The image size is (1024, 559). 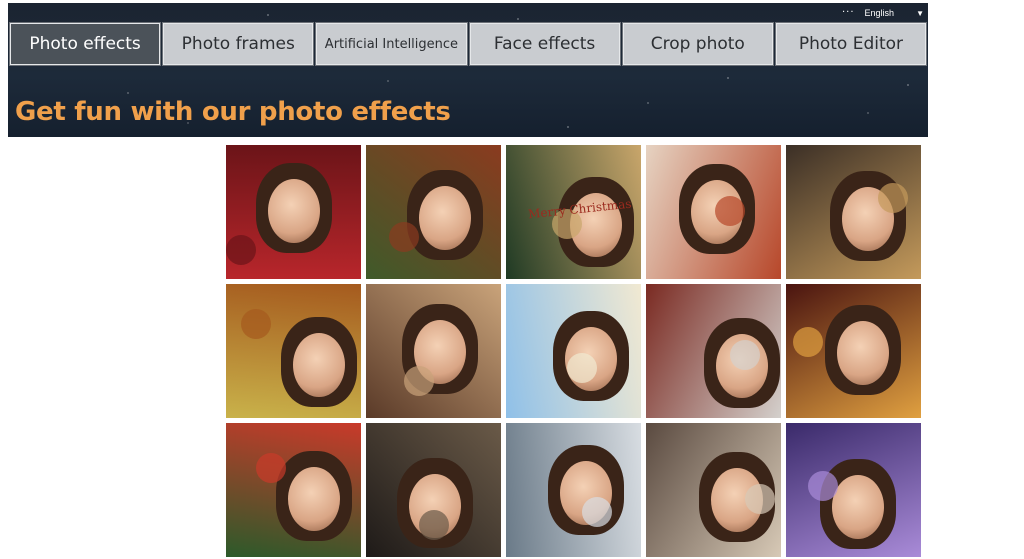 What do you see at coordinates (85, 44) in the screenshot?
I see `tab-photo-effects: Photo effects` at bounding box center [85, 44].